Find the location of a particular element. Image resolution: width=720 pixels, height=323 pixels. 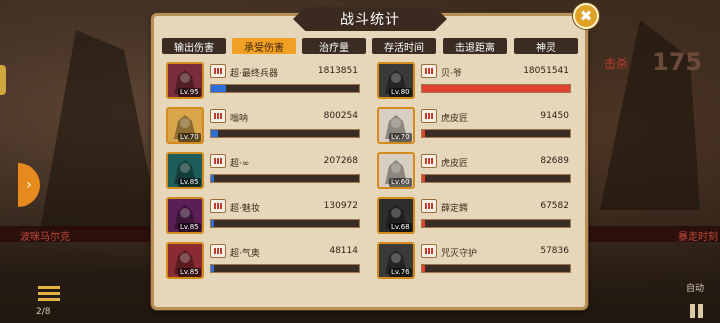

wave-counter: 2/8 is located at coordinates (43, 312).